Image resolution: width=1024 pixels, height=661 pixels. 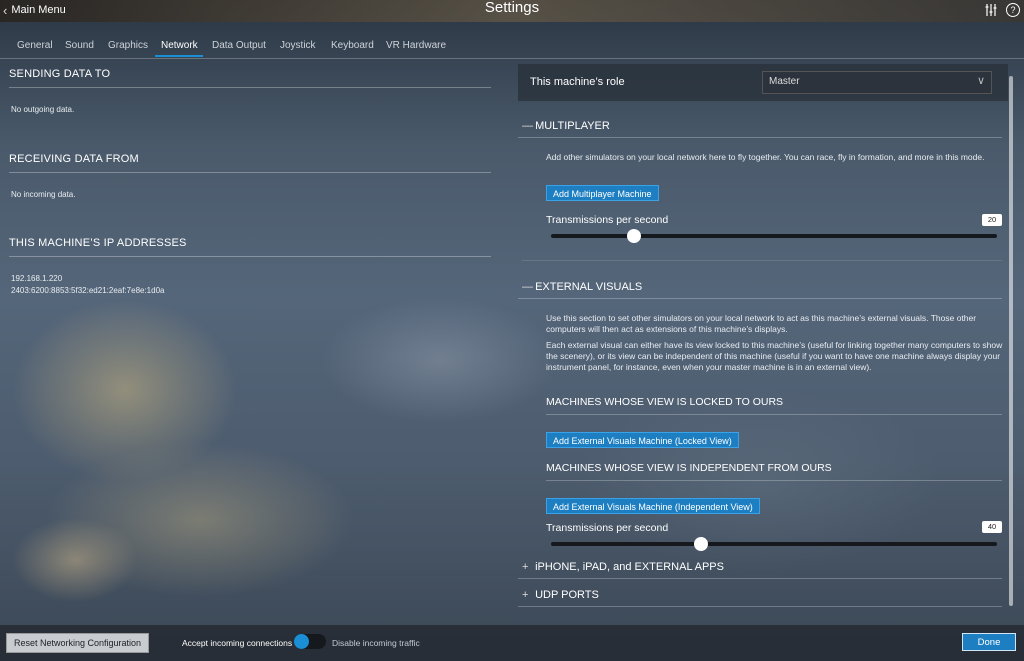 I want to click on tab-joystick: Joystick, so click(x=298, y=45).